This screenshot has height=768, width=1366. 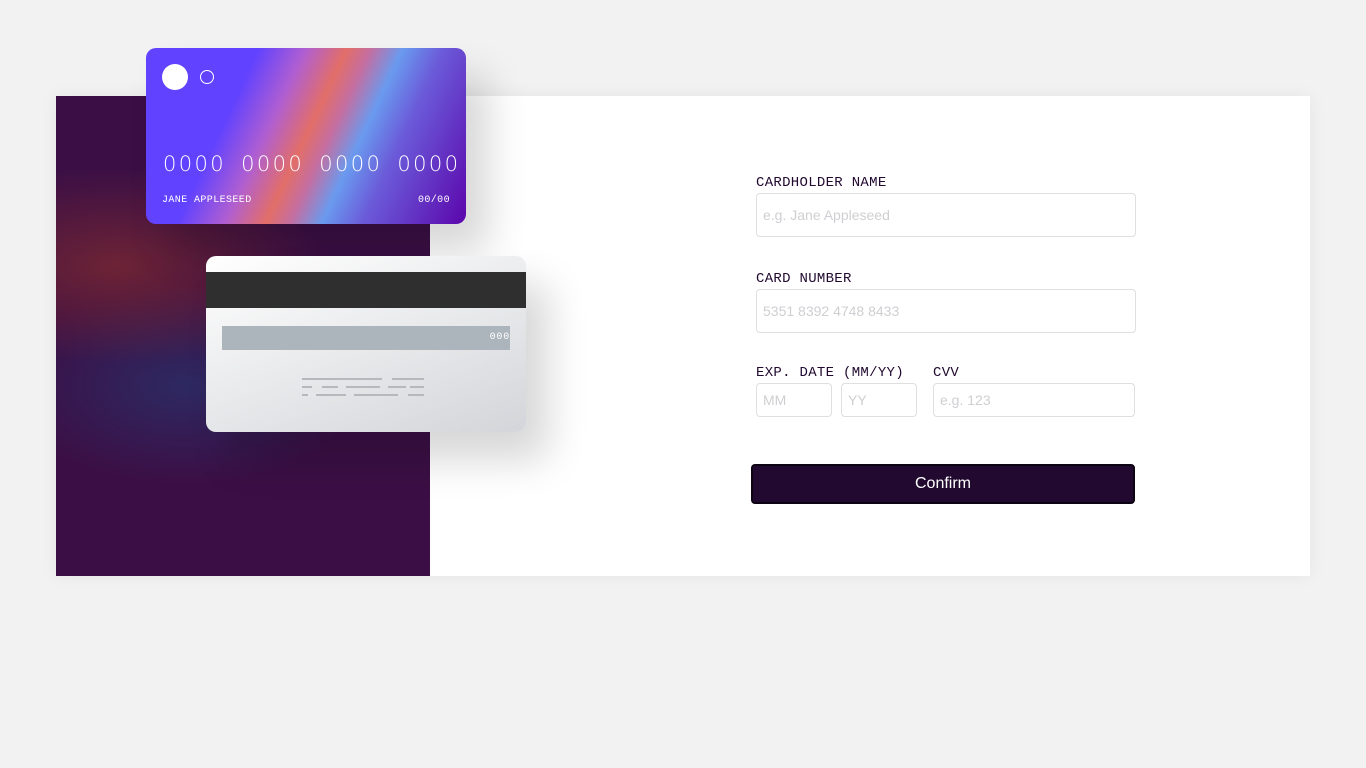 I want to click on expiry-year-input, so click(x=879, y=400).